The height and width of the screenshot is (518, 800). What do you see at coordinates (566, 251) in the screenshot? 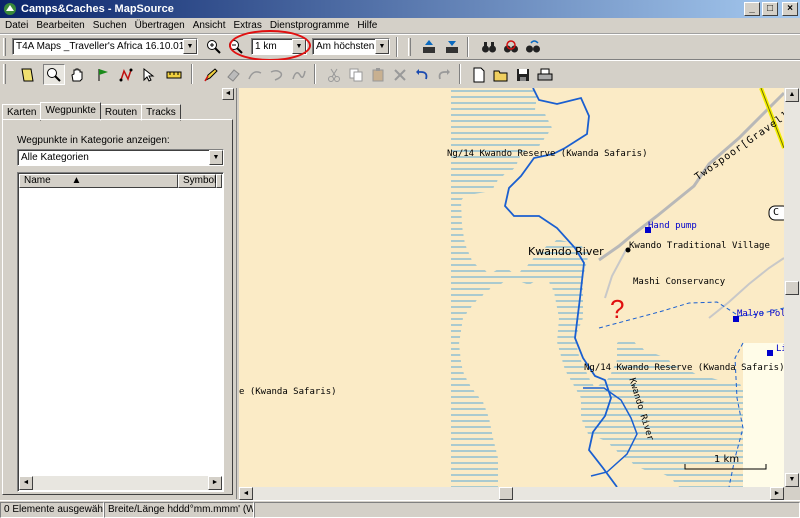
I see `label-kwando-river: Kwando River` at bounding box center [566, 251].